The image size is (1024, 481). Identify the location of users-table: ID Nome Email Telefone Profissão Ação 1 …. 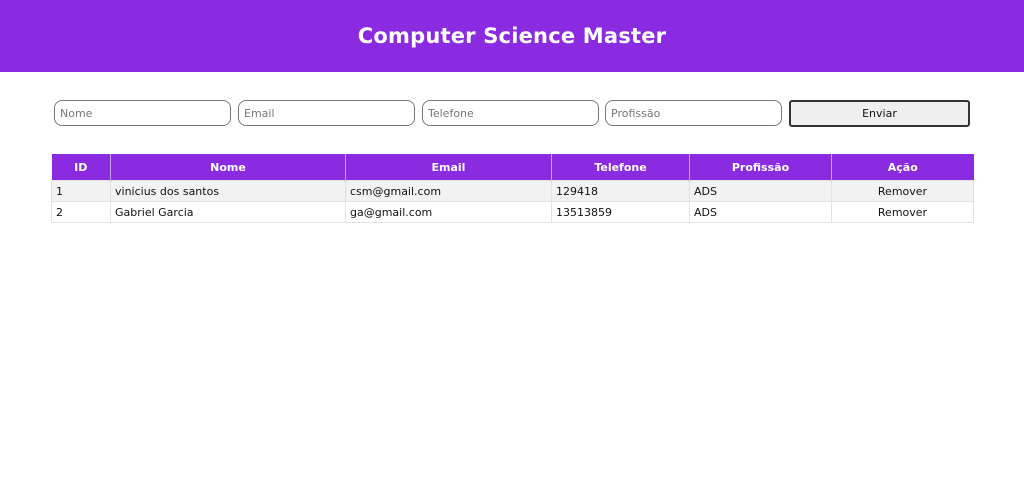
(512, 188).